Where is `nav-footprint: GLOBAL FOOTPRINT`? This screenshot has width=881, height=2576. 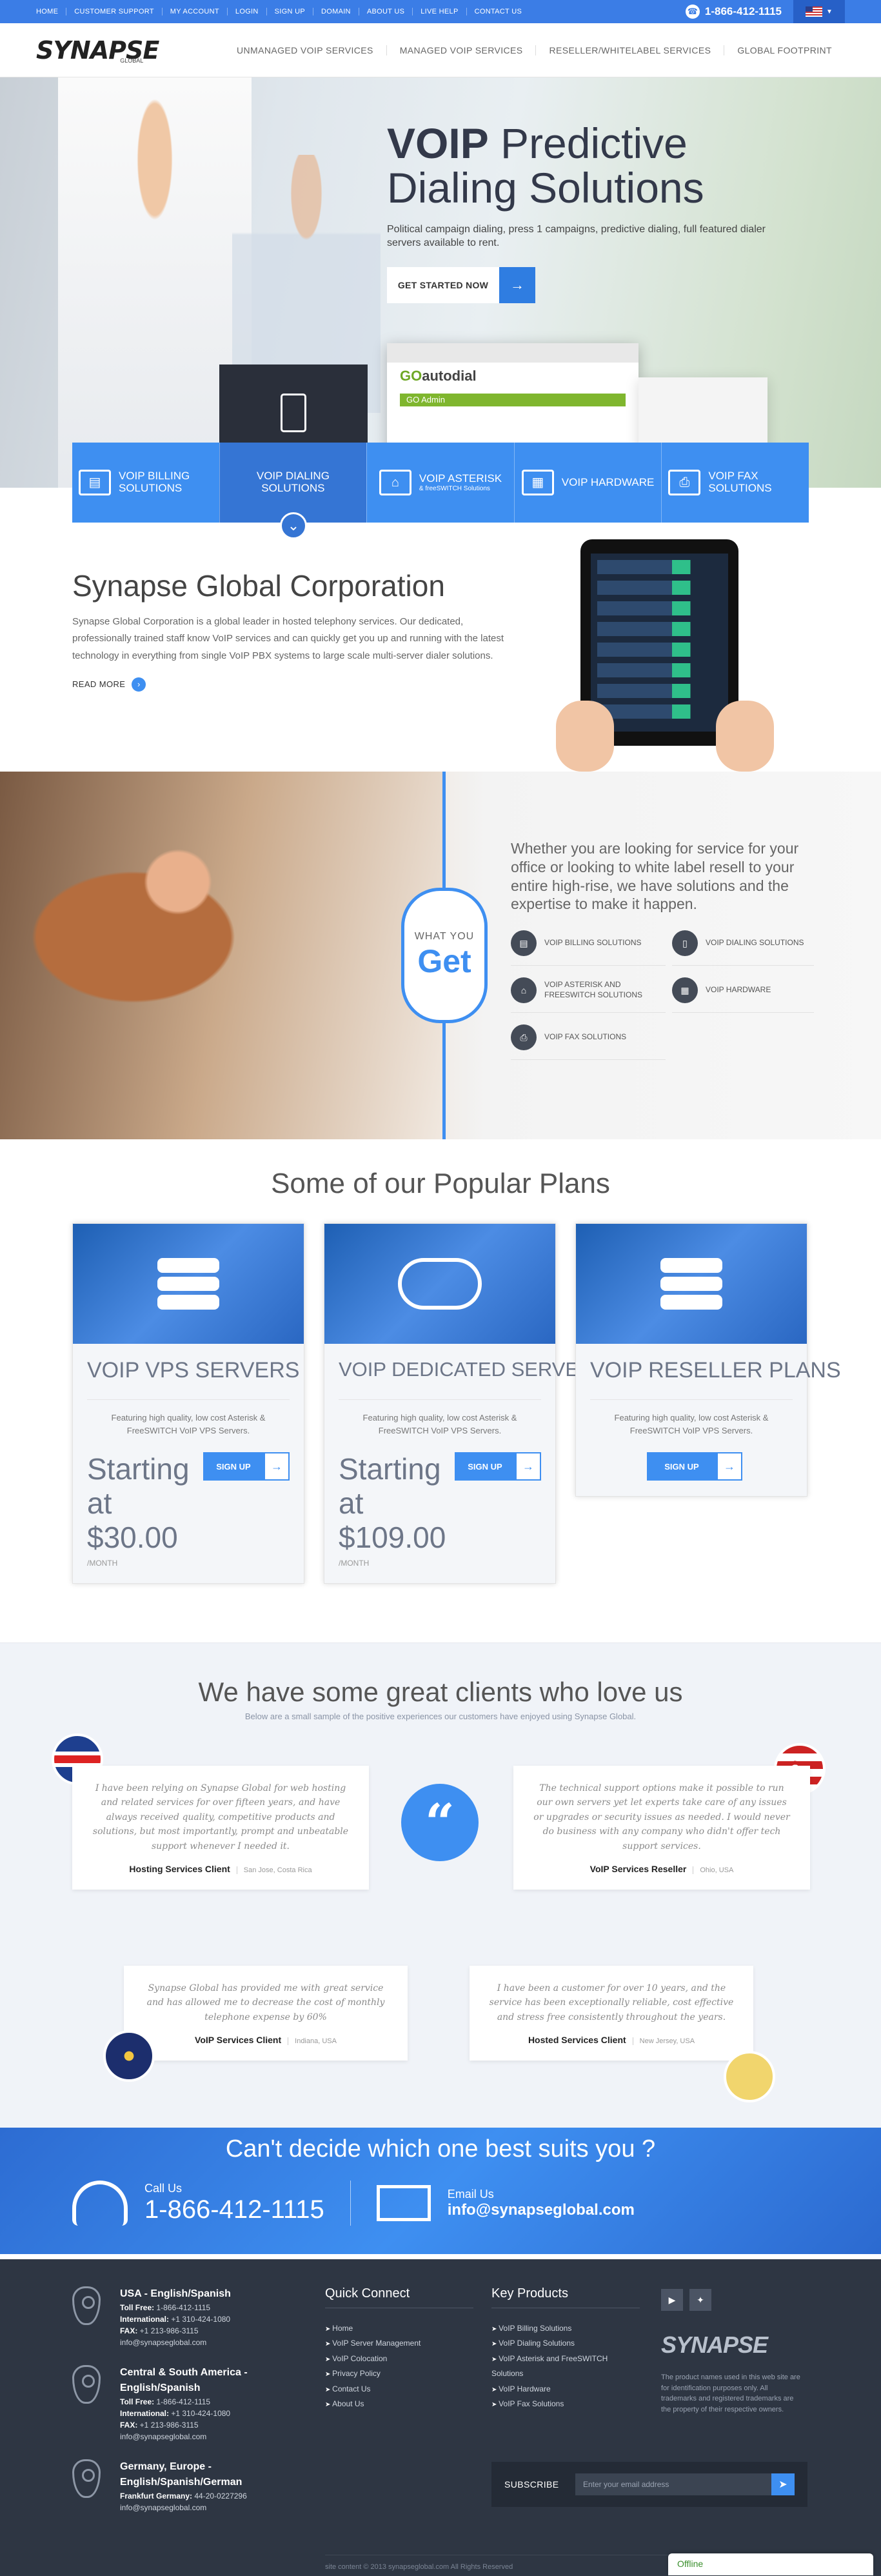
nav-footprint: GLOBAL FOOTPRINT is located at coordinates (784, 50).